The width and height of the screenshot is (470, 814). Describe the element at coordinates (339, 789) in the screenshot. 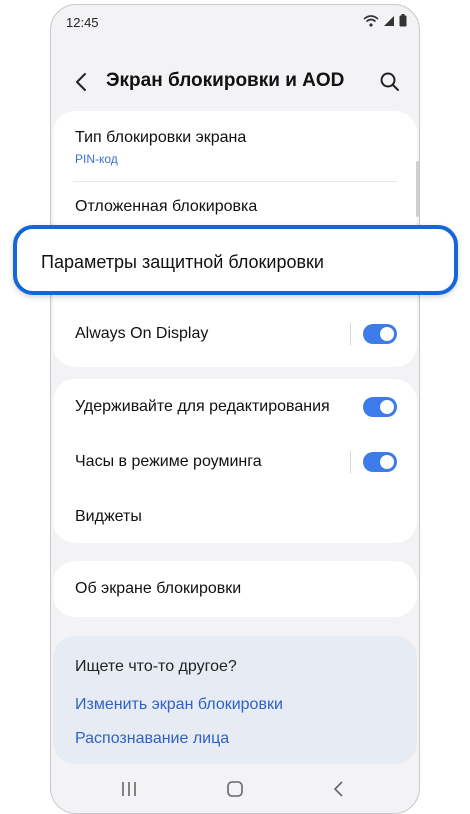

I see `back-icon` at that location.